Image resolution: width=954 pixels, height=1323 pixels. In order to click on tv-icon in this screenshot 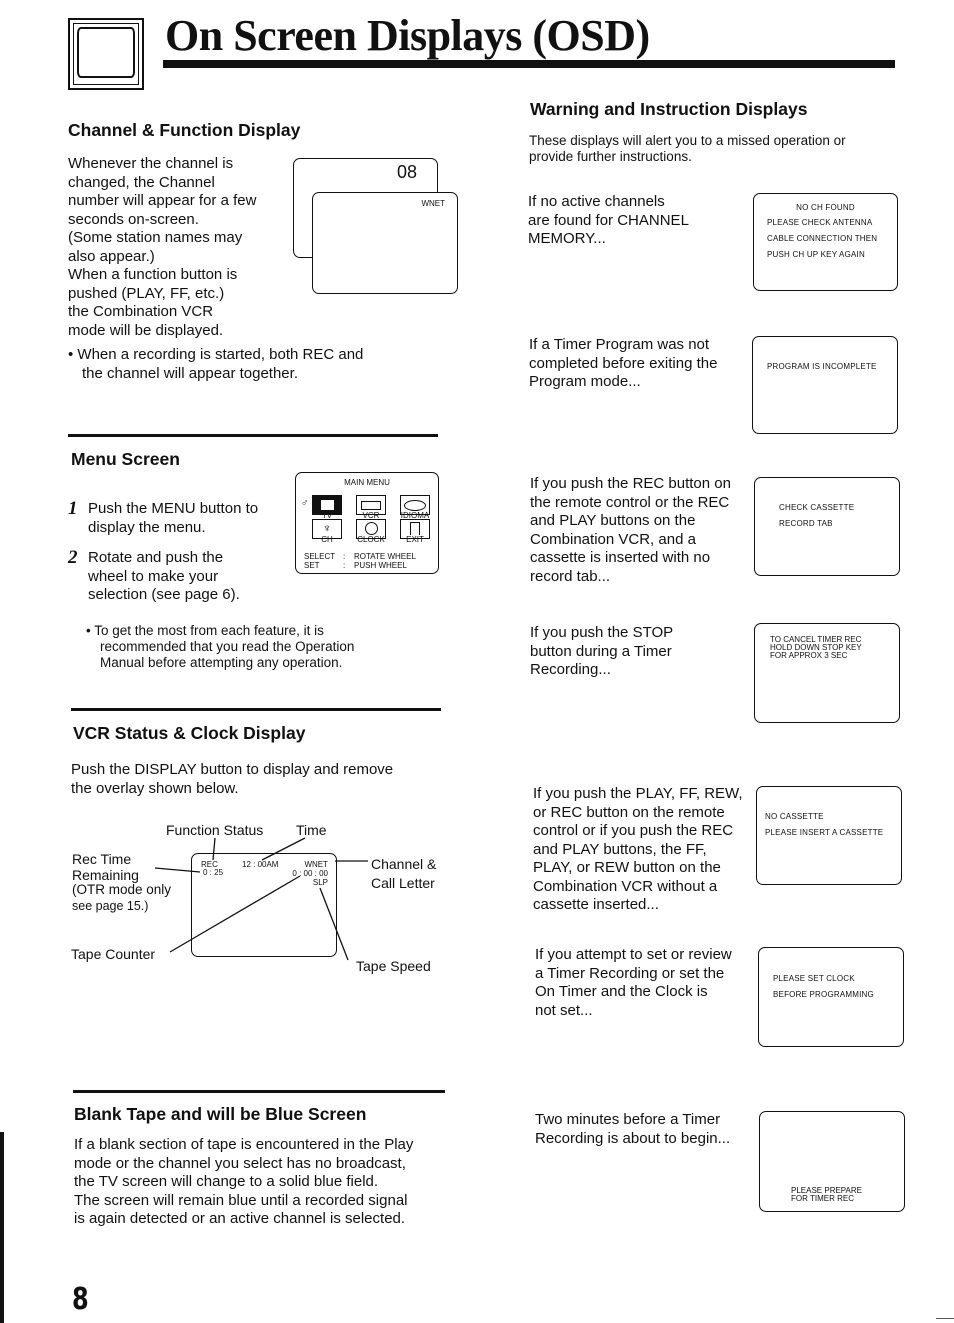, I will do `click(106, 54)`.